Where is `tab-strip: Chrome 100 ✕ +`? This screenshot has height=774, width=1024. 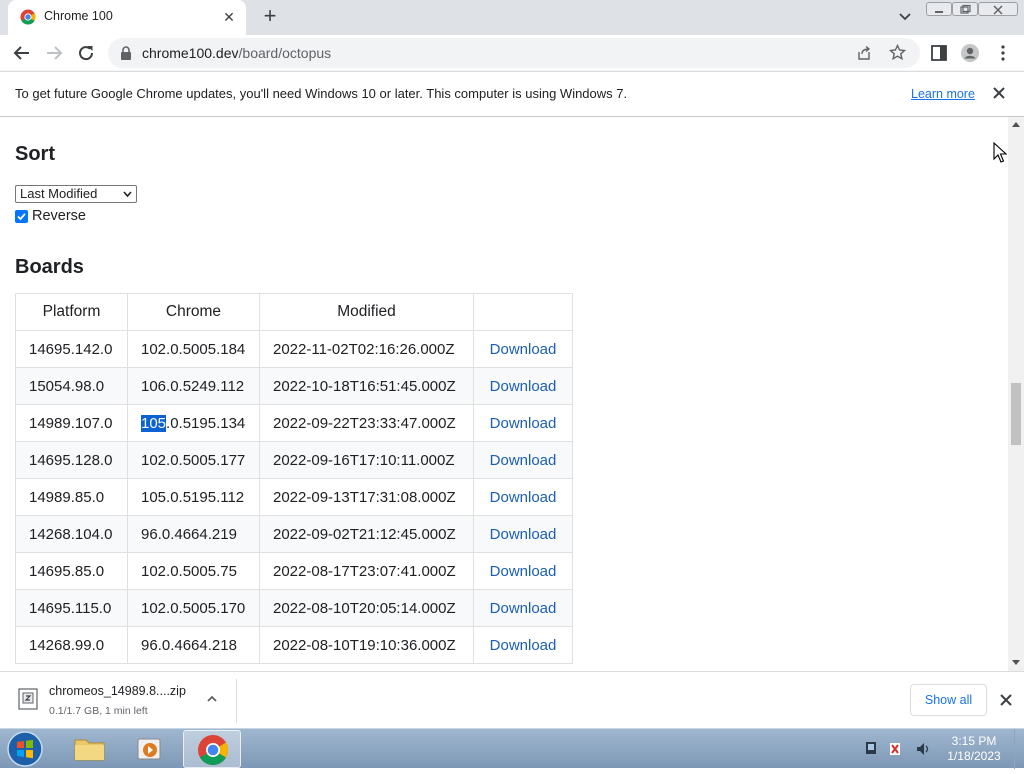
tab-strip: Chrome 100 ✕ + is located at coordinates (512, 17).